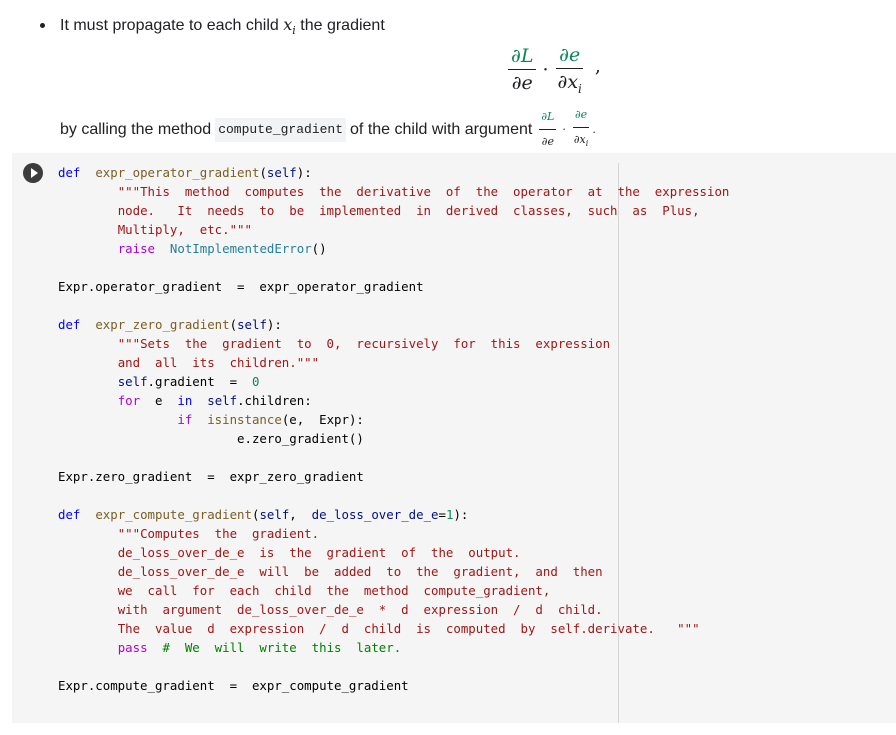 The height and width of the screenshot is (735, 896). I want to click on bullet-dot-icon, so click(42, 25).